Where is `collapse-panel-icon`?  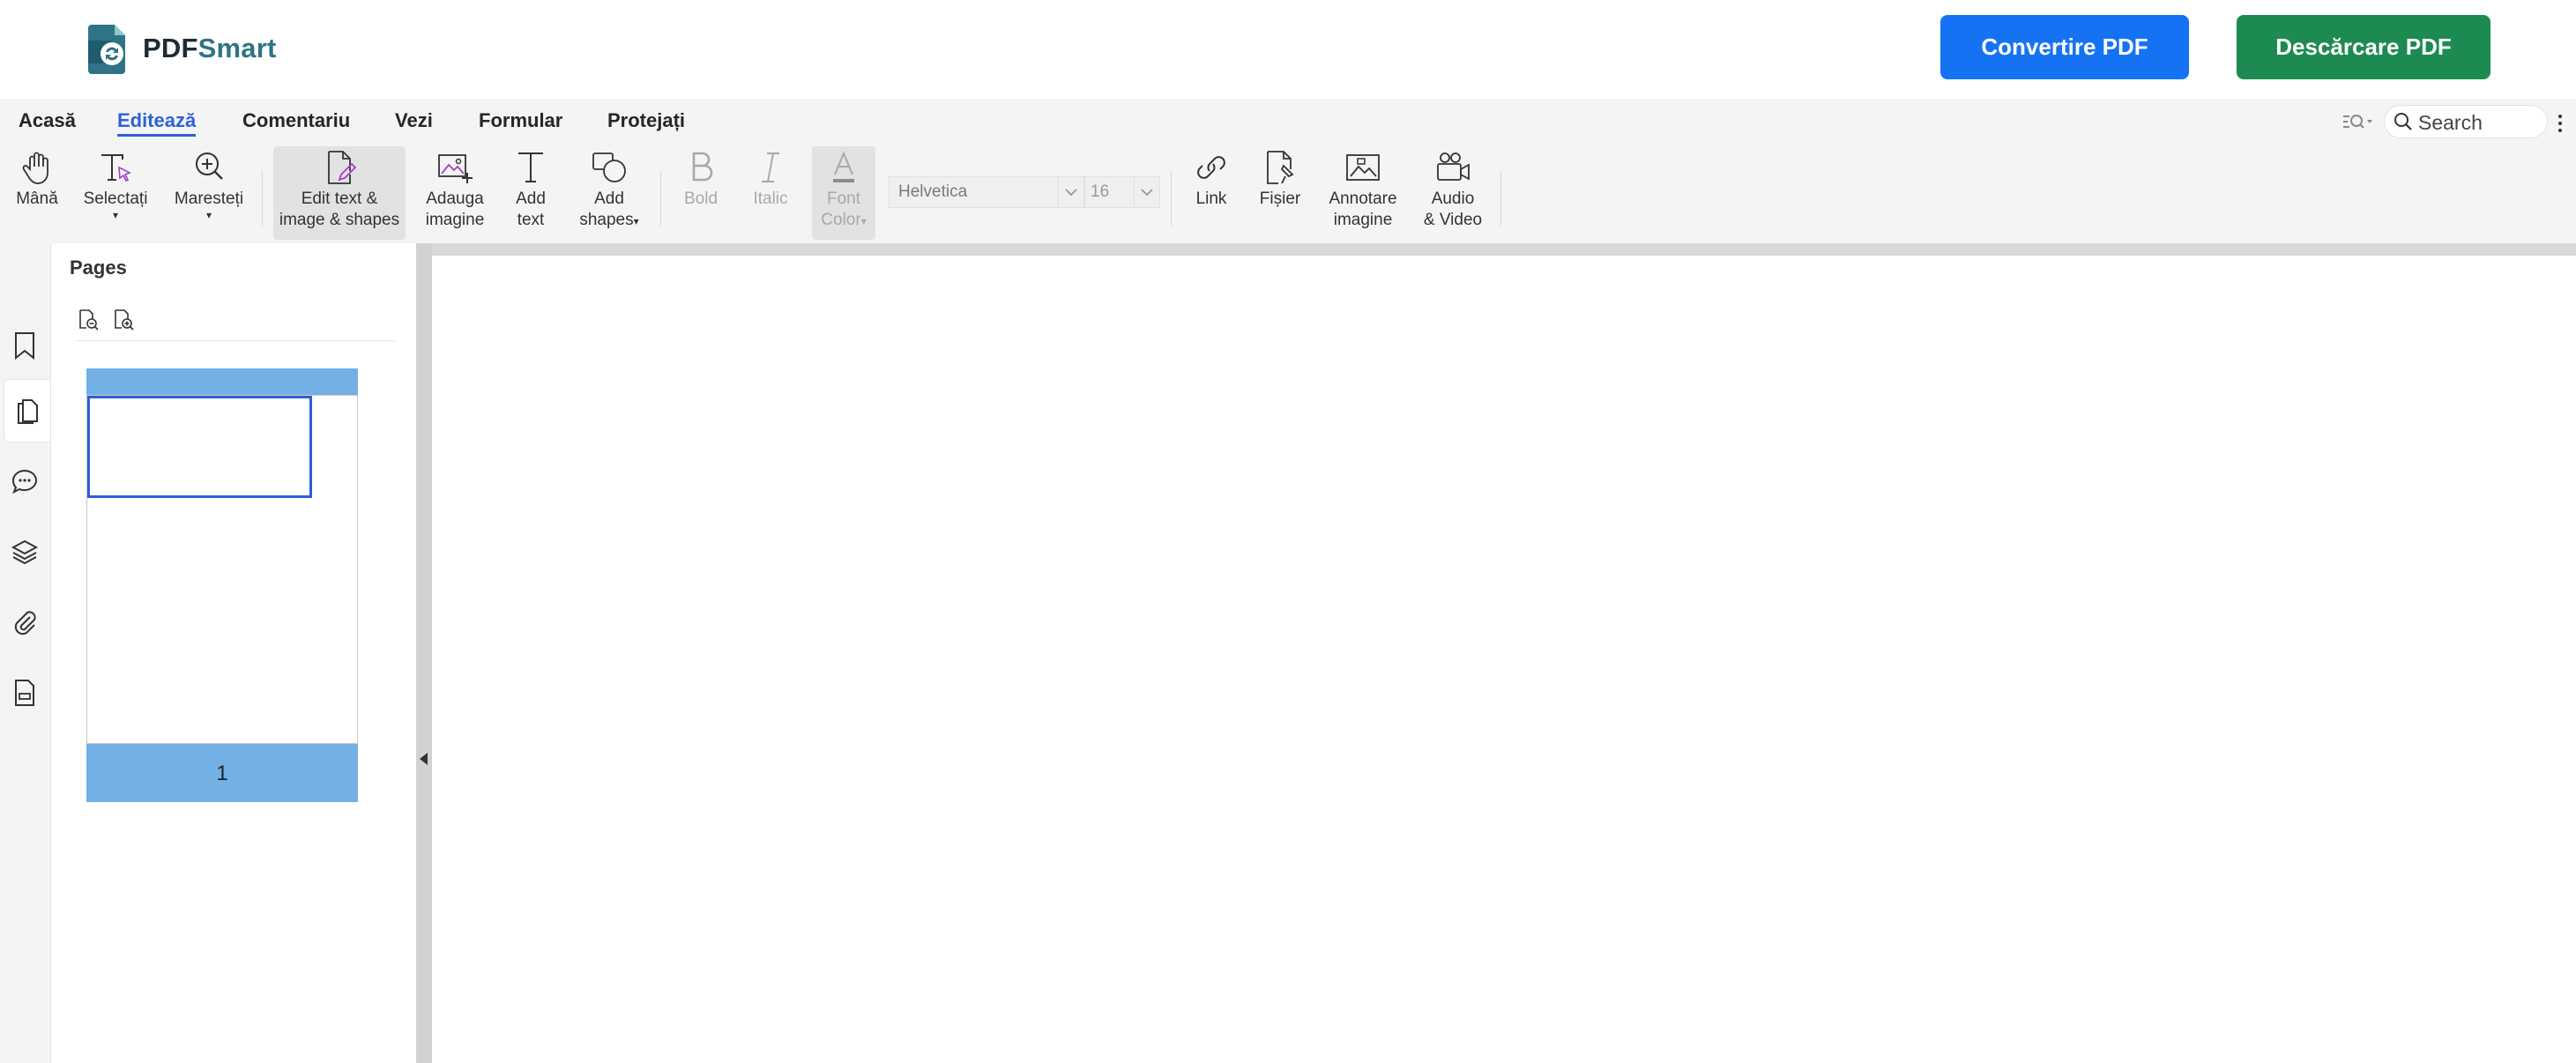 collapse-panel-icon is located at coordinates (424, 759).